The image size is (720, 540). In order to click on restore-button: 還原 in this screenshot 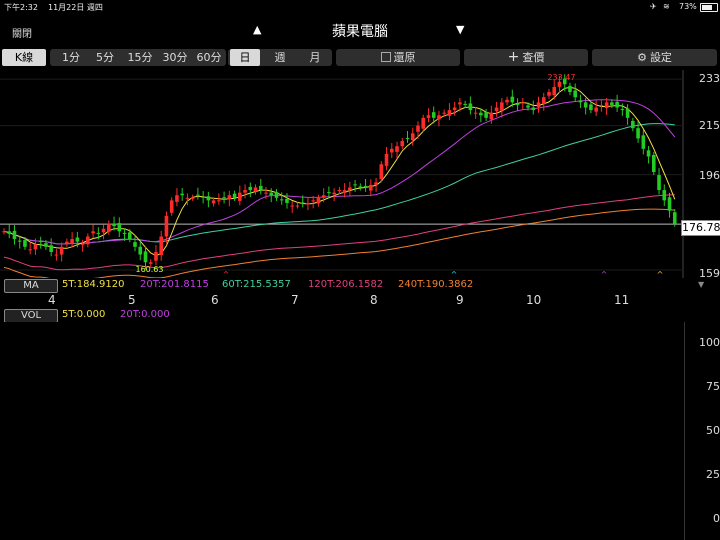, I will do `click(398, 57)`.